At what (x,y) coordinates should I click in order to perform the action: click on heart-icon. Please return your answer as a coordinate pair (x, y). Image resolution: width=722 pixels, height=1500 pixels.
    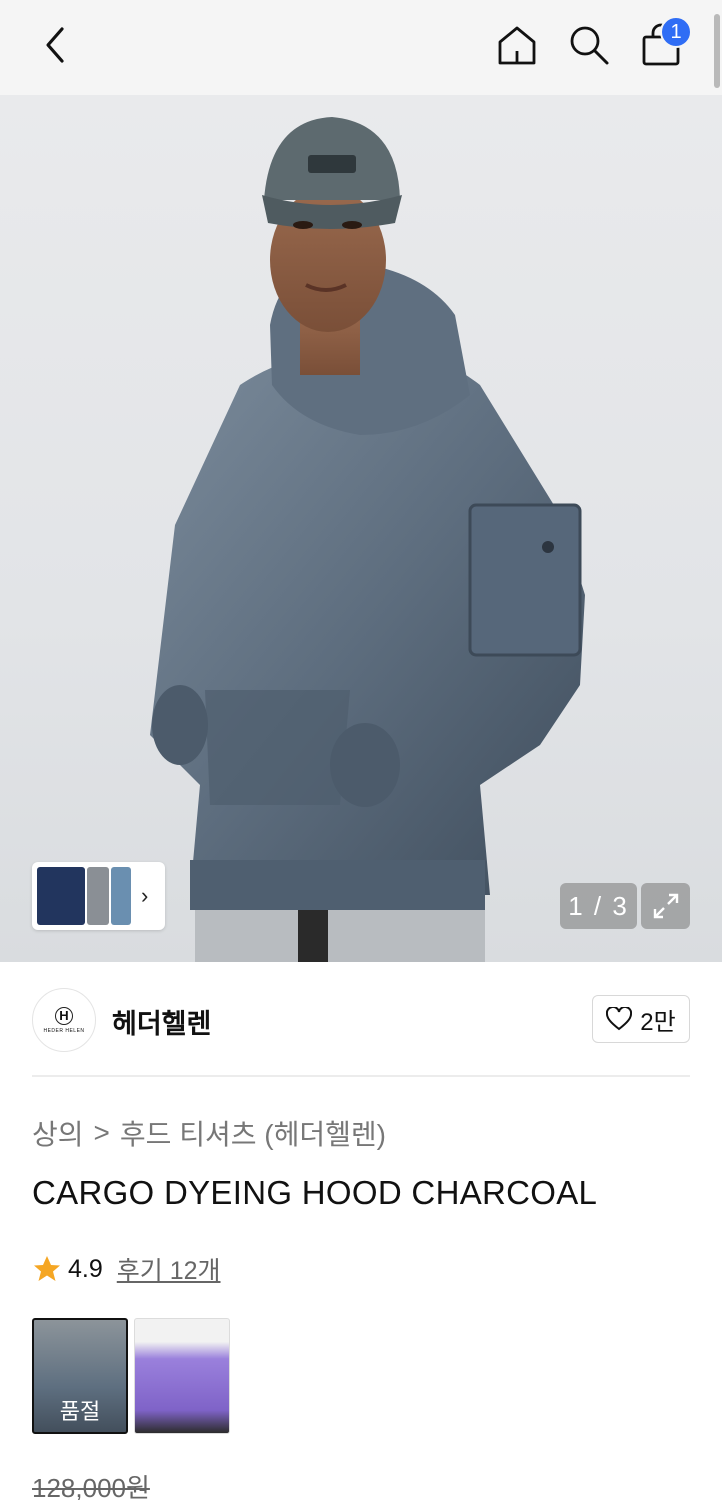
    Looking at the image, I should click on (619, 1019).